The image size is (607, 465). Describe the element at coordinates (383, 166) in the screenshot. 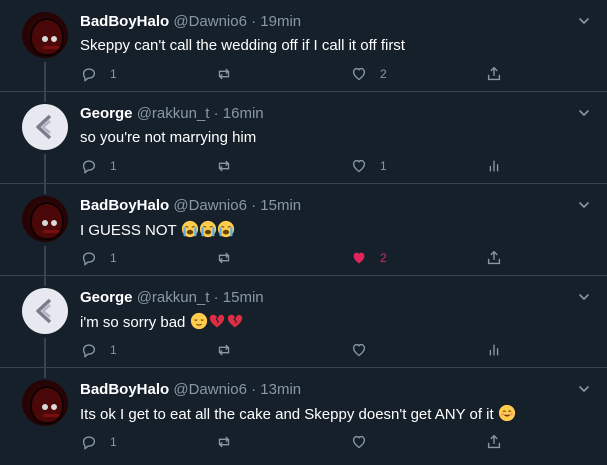

I see `like-count: 1` at that location.